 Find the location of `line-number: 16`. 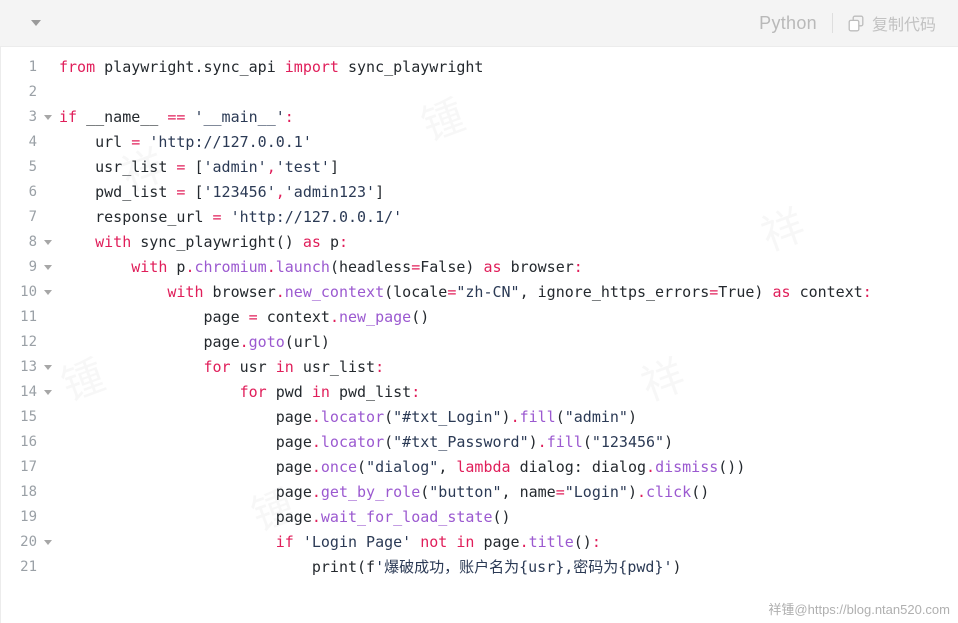

line-number: 16 is located at coordinates (28, 442).